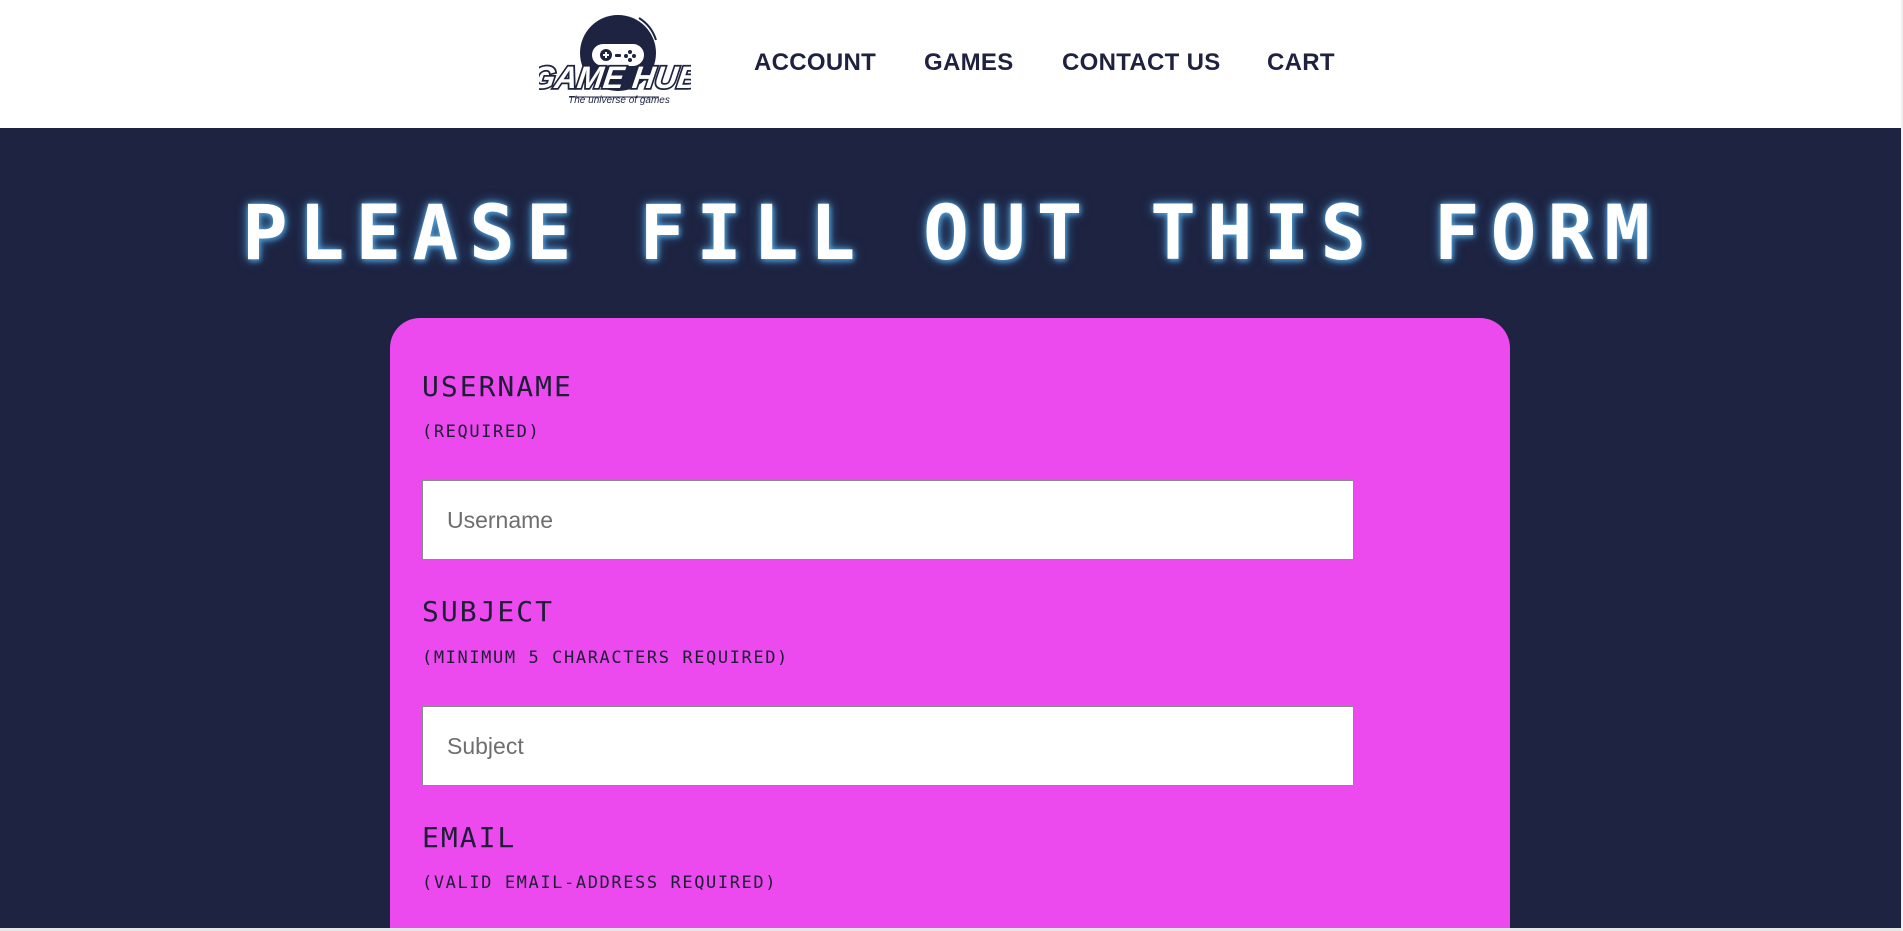 This screenshot has width=1903, height=931. What do you see at coordinates (1301, 63) in the screenshot?
I see `nav-item-cart: CART` at bounding box center [1301, 63].